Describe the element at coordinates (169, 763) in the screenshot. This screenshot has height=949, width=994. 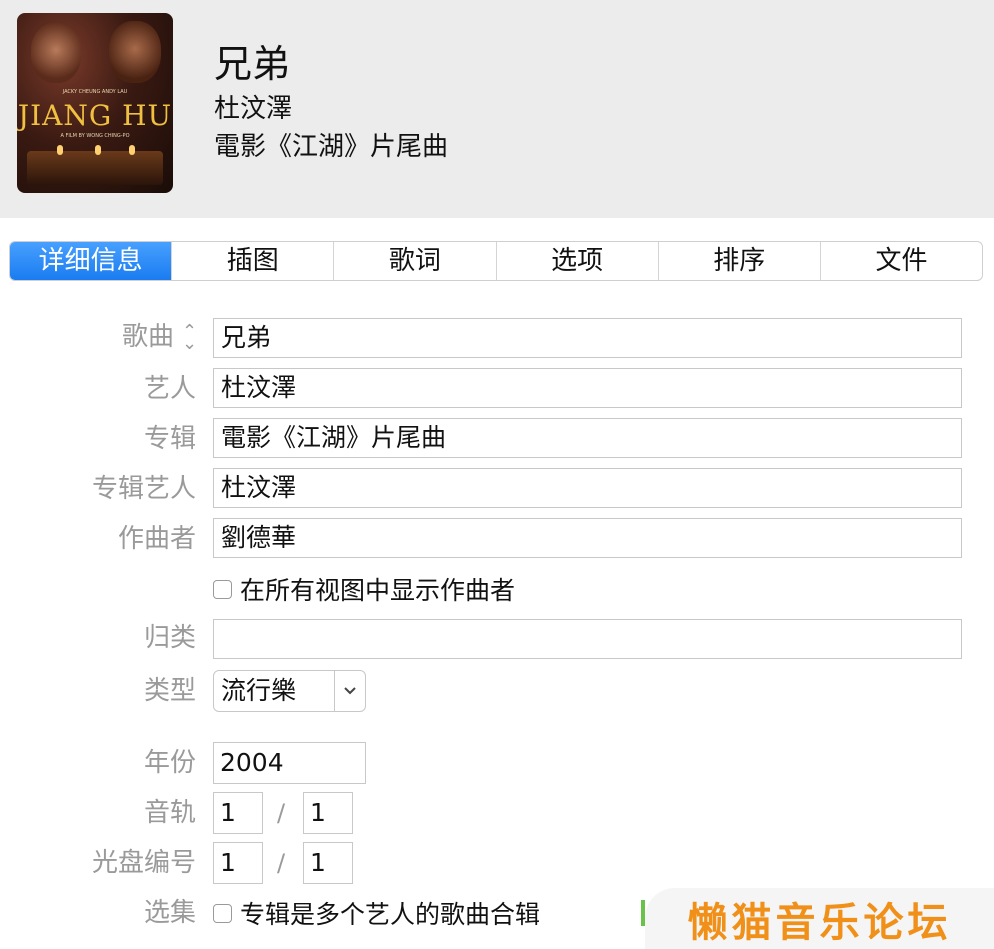
I see `year-label: 年份` at that location.